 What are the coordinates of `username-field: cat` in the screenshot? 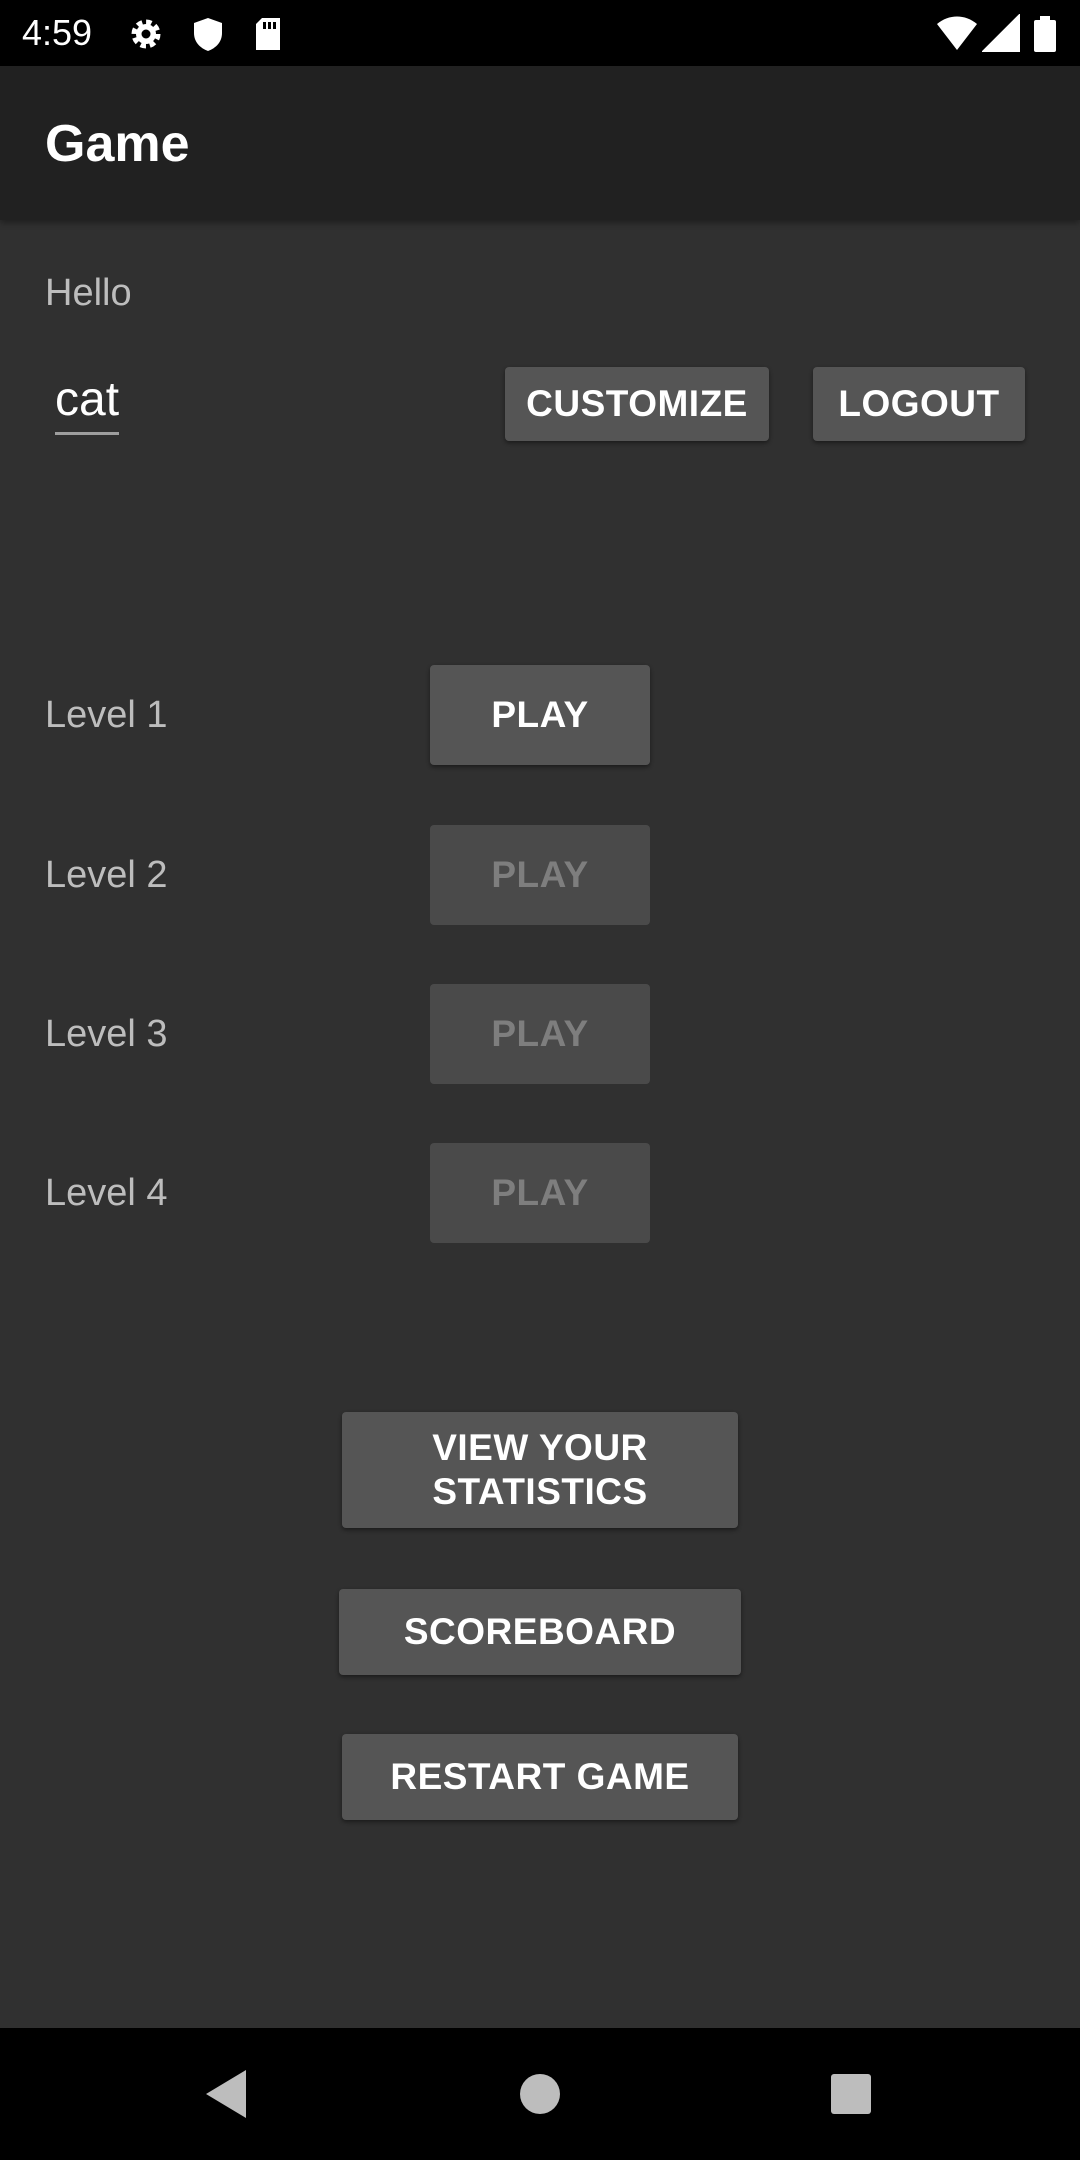 It's located at (87, 403).